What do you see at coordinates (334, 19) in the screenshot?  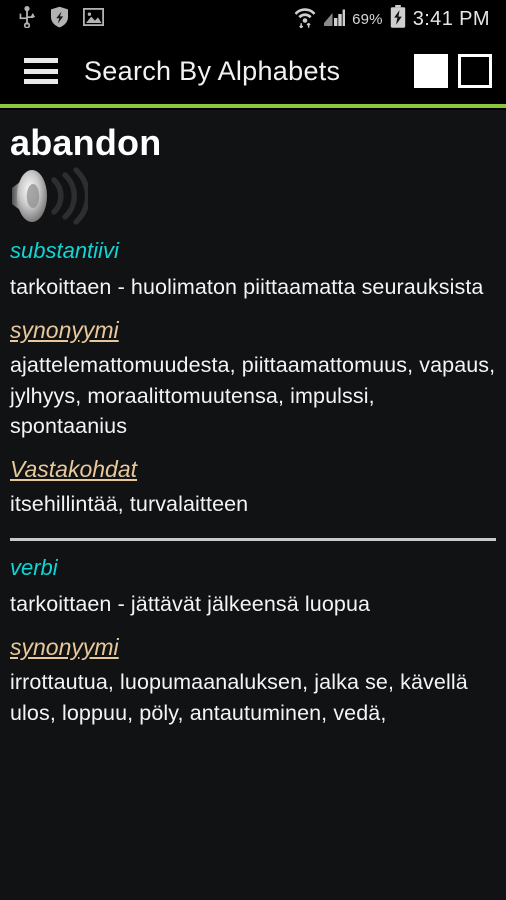 I see `cellular-signal-icon` at bounding box center [334, 19].